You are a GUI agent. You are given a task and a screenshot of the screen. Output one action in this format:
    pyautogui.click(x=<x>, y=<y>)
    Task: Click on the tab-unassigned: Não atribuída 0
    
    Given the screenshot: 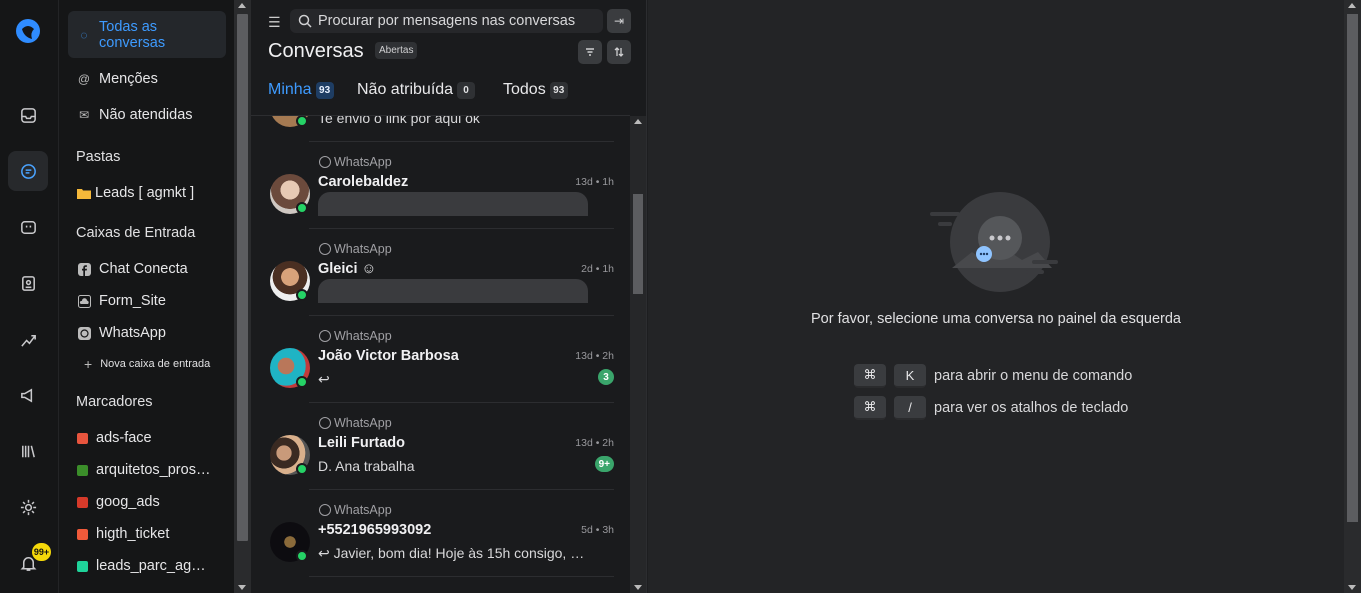 What is the action you would take?
    pyautogui.click(x=416, y=90)
    